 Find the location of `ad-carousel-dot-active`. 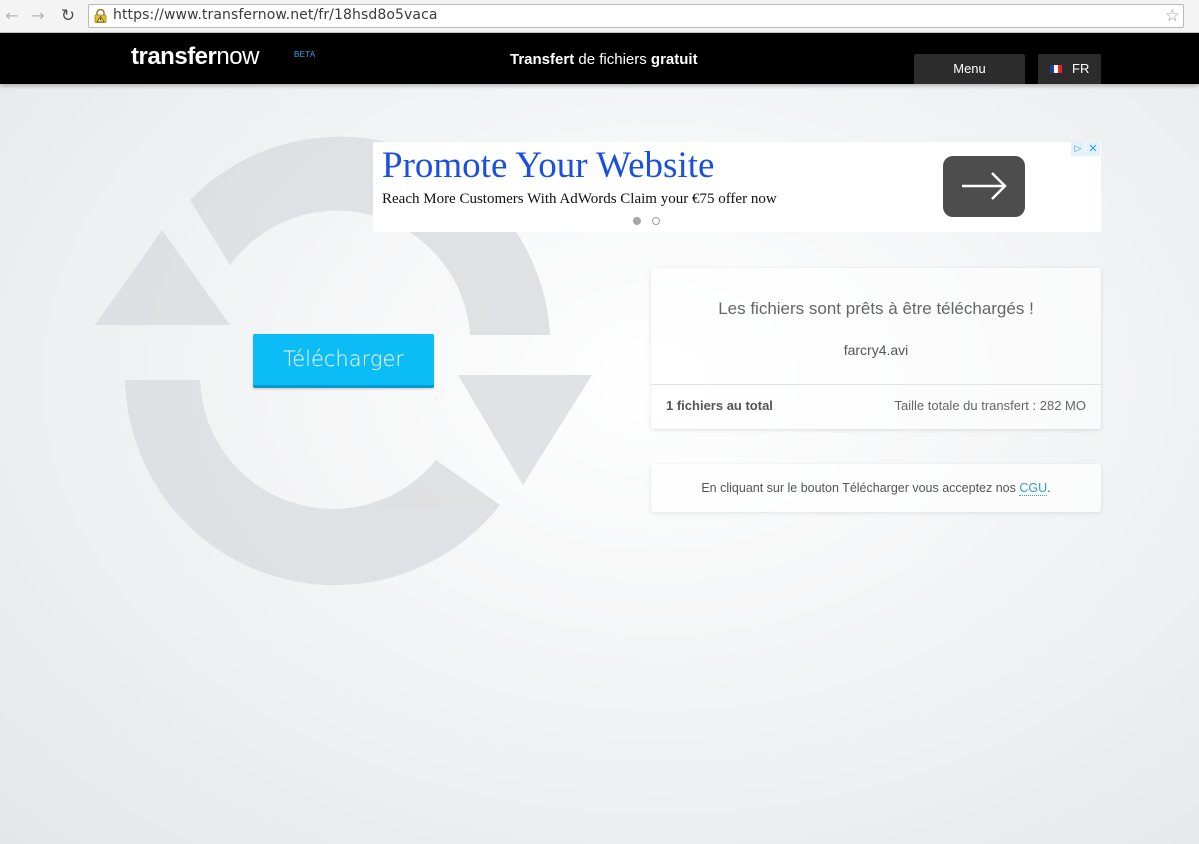

ad-carousel-dot-active is located at coordinates (637, 221).